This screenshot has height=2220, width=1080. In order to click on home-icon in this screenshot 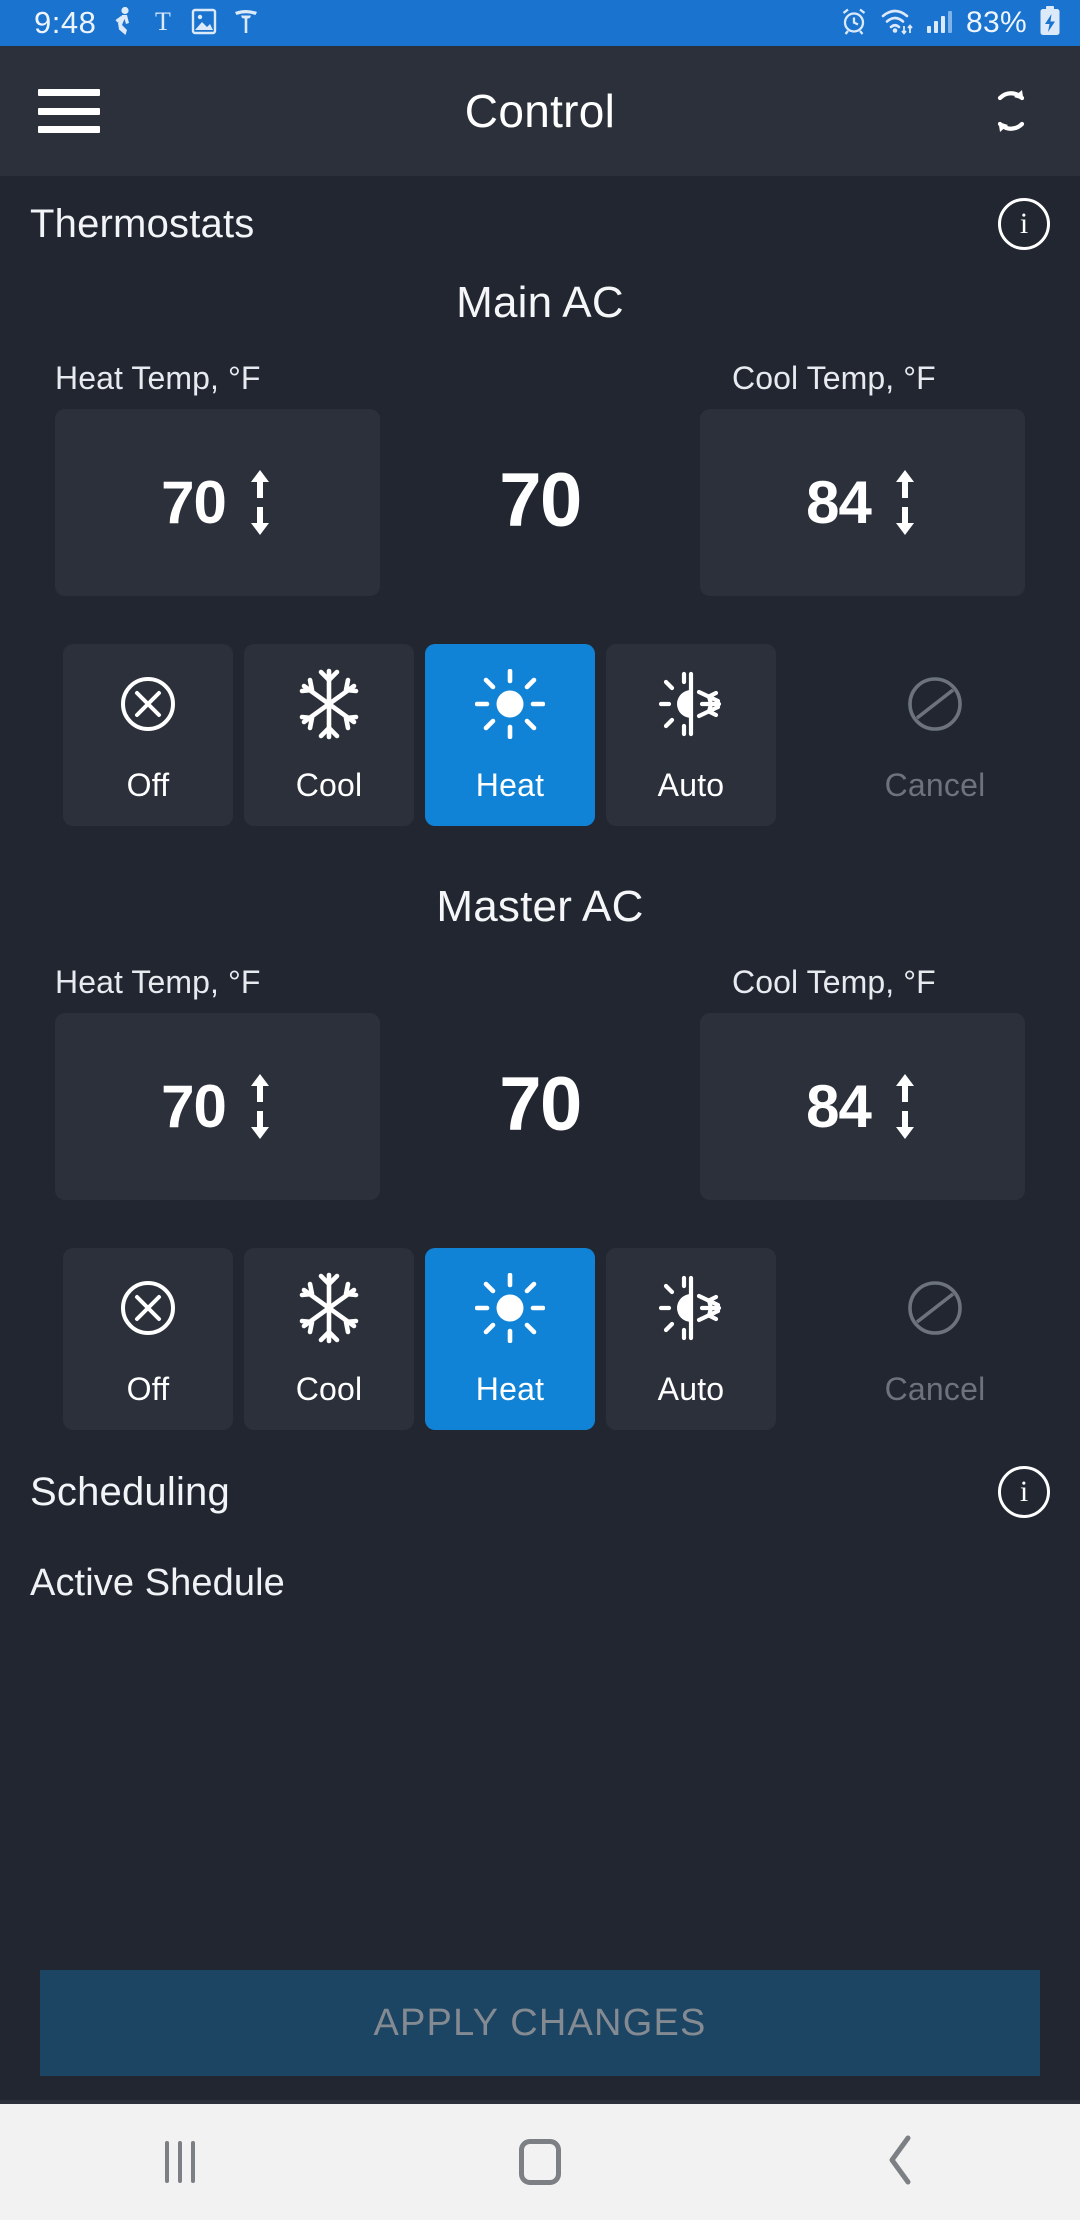, I will do `click(540, 2162)`.